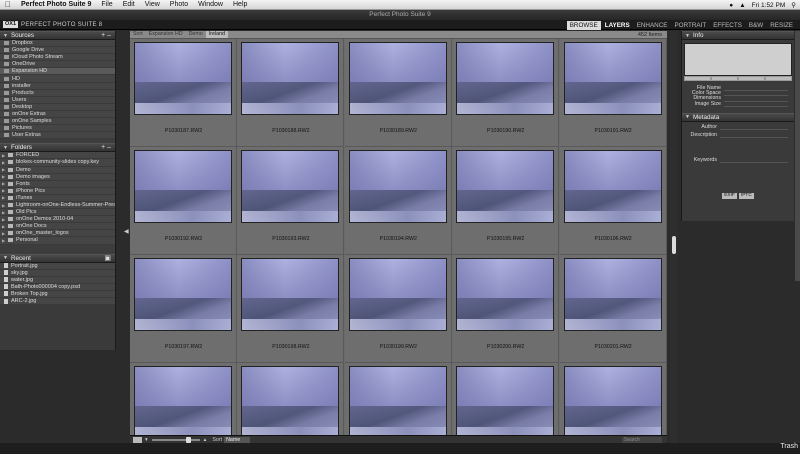 The width and height of the screenshot is (800, 454). Describe the element at coordinates (57, 280) in the screenshot. I see `recent-item-water-jpg: water.jpg` at that location.